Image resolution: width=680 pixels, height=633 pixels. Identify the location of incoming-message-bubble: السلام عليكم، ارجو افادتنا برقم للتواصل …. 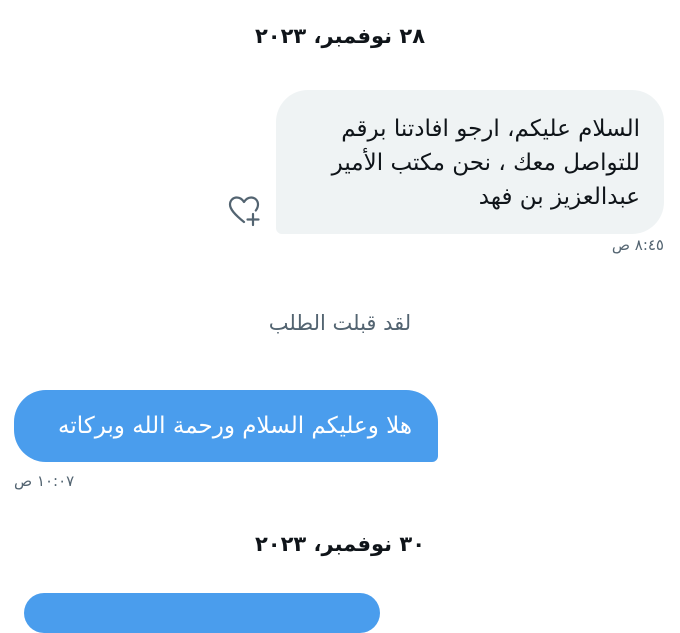
(470, 162).